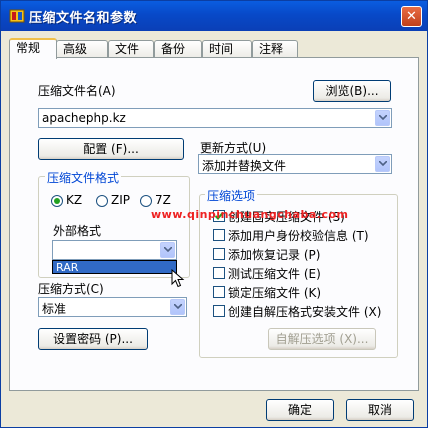 This screenshot has width=428, height=428. Describe the element at coordinates (274, 254) in the screenshot. I see `option-label: 添加恢复记录 (P)` at that location.